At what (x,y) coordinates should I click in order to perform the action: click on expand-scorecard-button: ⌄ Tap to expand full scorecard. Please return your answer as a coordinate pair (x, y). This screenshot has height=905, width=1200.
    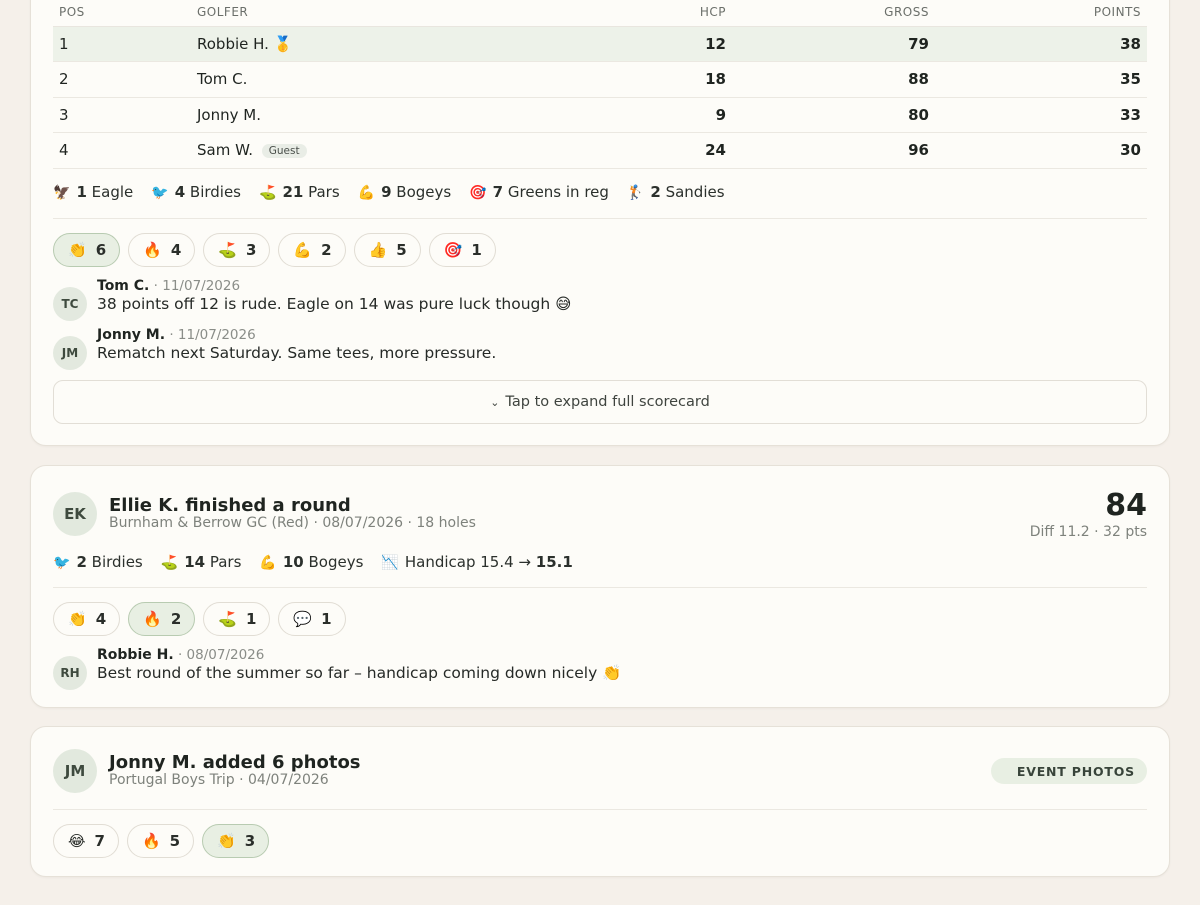
    Looking at the image, I should click on (600, 402).